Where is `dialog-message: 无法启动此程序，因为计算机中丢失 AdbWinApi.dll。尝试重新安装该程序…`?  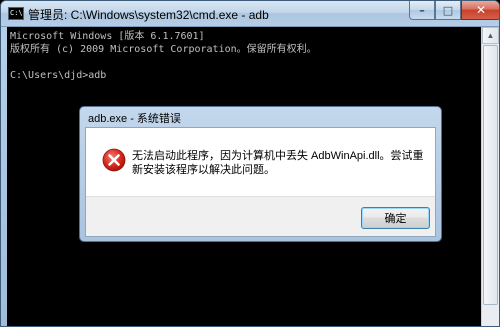
dialog-message: 无法启动此程序，因为计算机中丢失 AdbWinApi.dll。尝试重新安装该程序… is located at coordinates (278, 163).